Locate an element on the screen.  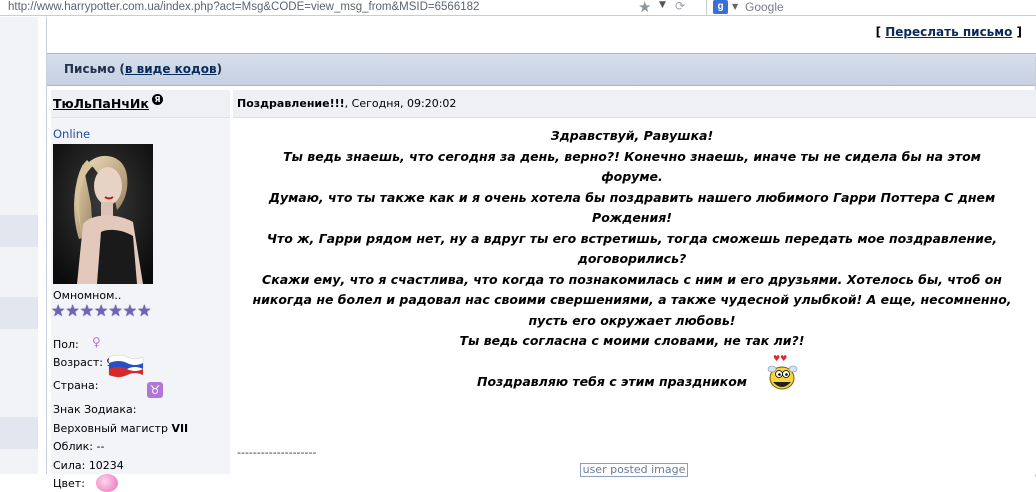
body-line: пусть его окружает любовь! is located at coordinates (632, 320).